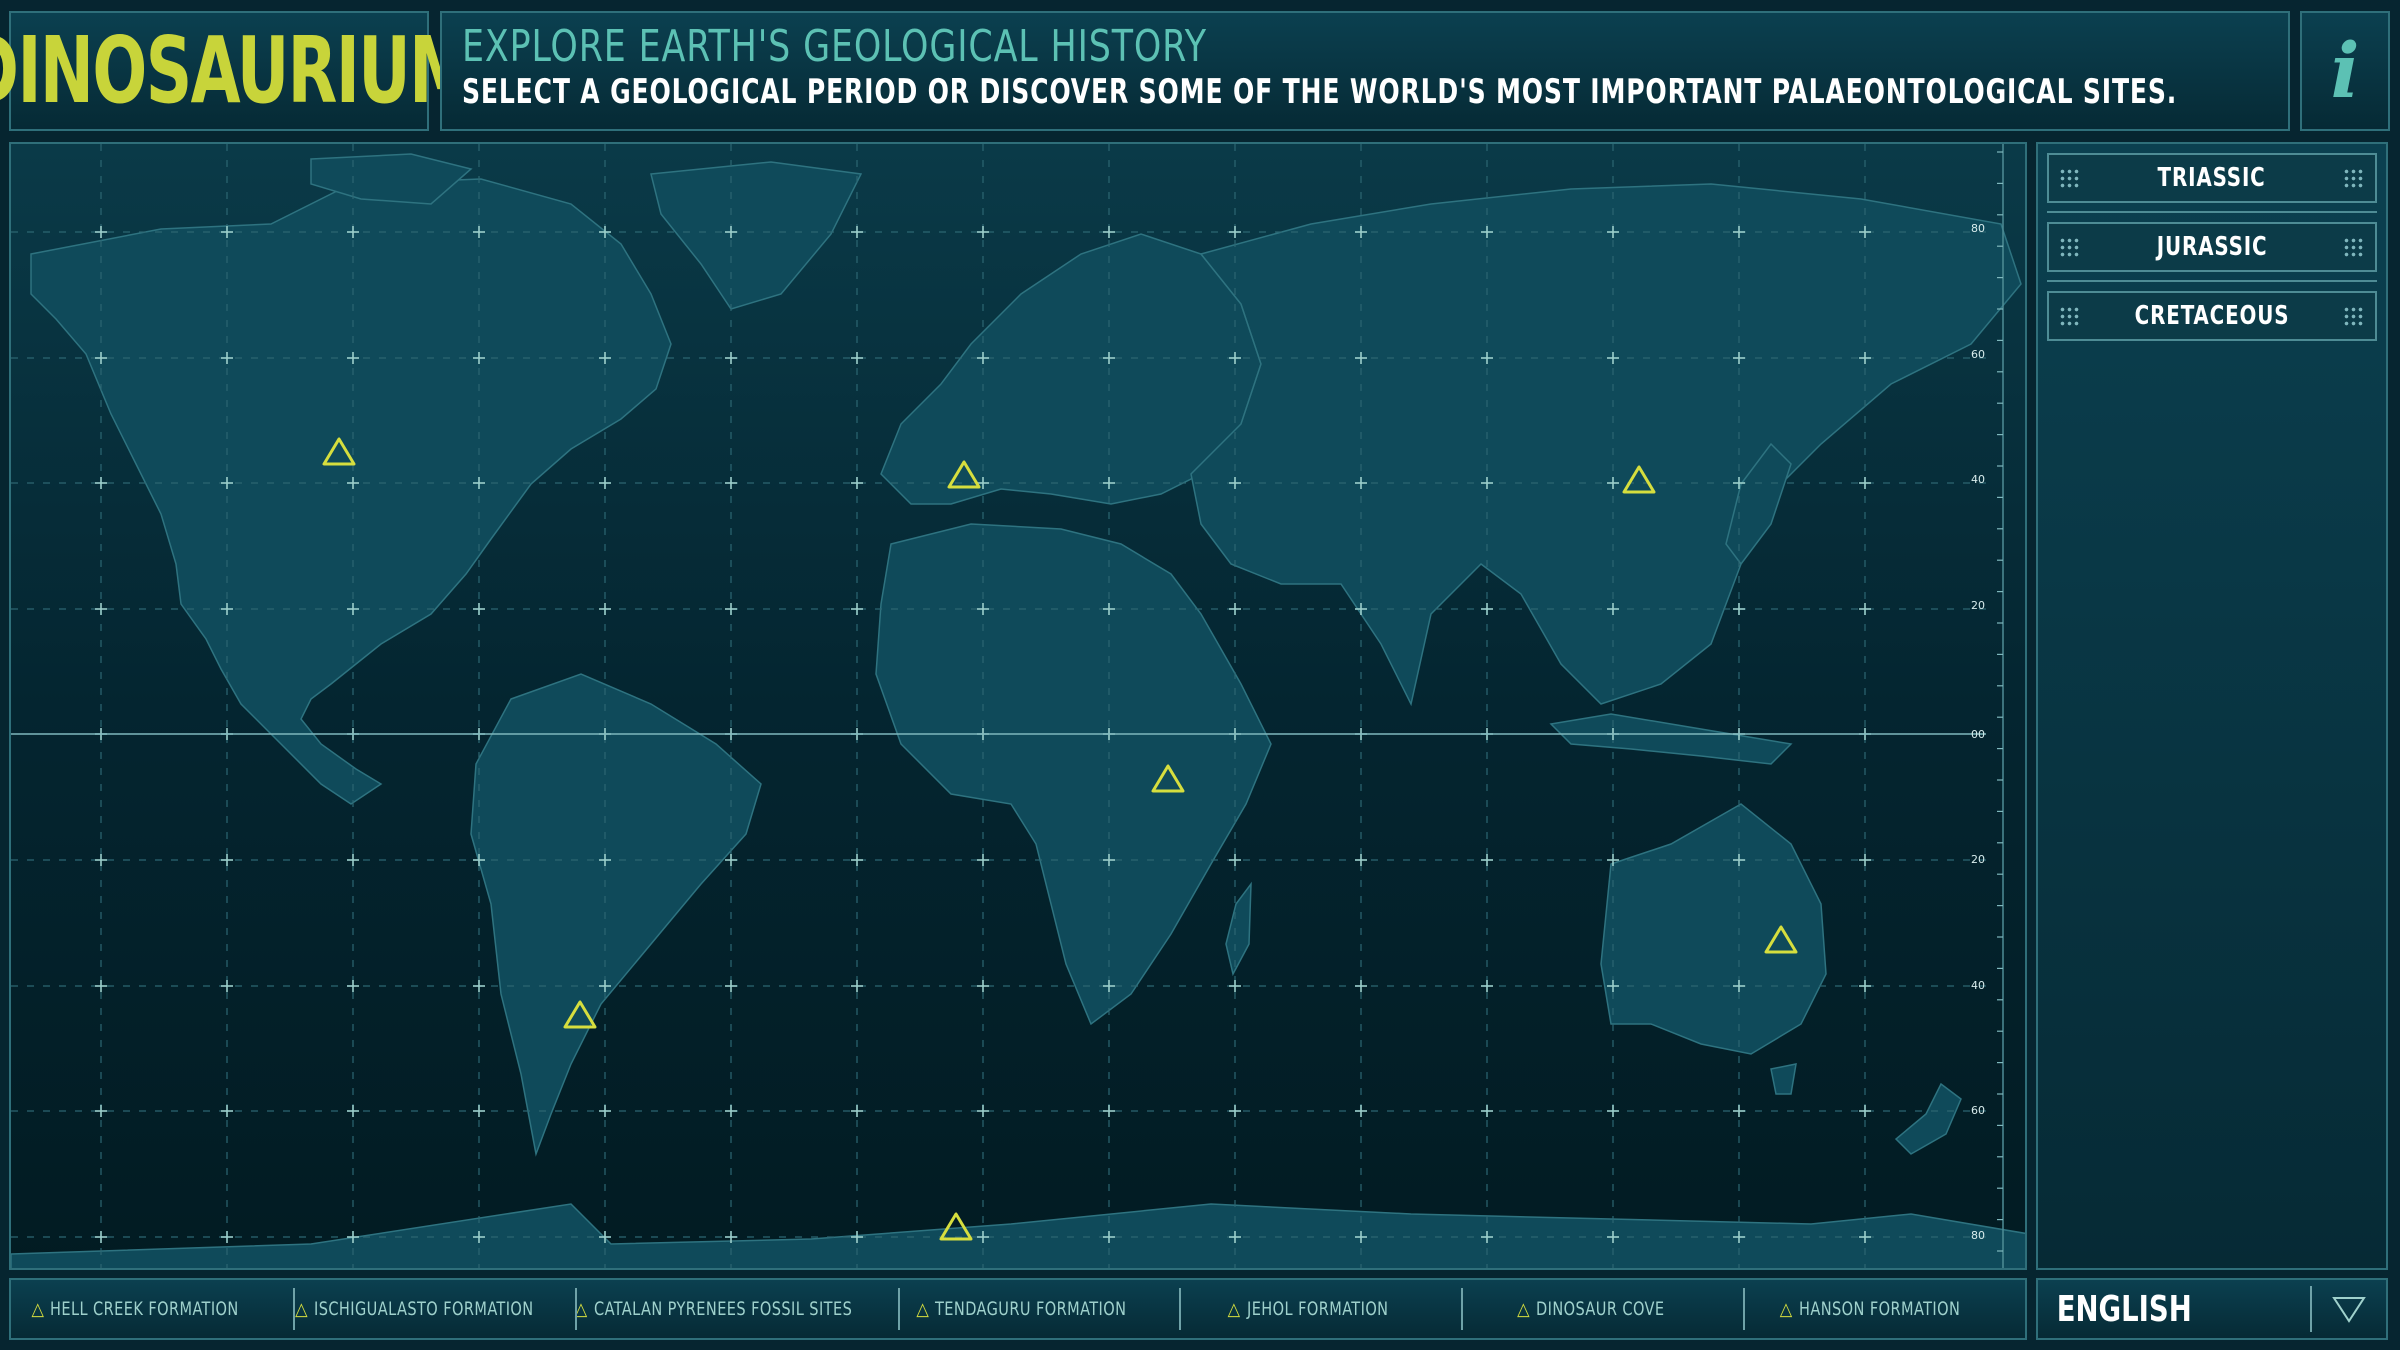  I want to click on site-link-ischigualasto: △ ISCHIGUALASTO FORMATION, so click(433, 1309).